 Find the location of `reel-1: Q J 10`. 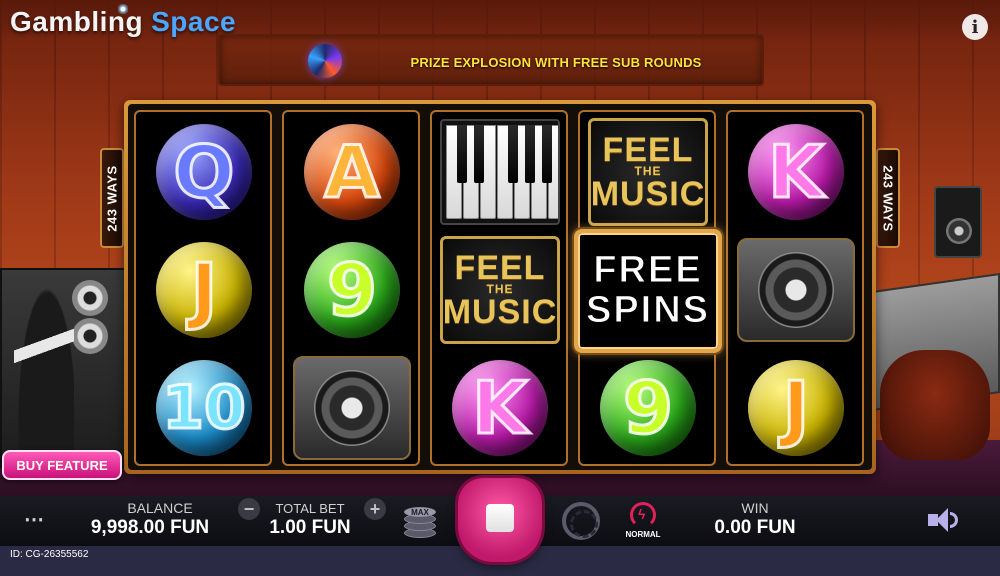

reel-1: Q J 10 is located at coordinates (203, 288).